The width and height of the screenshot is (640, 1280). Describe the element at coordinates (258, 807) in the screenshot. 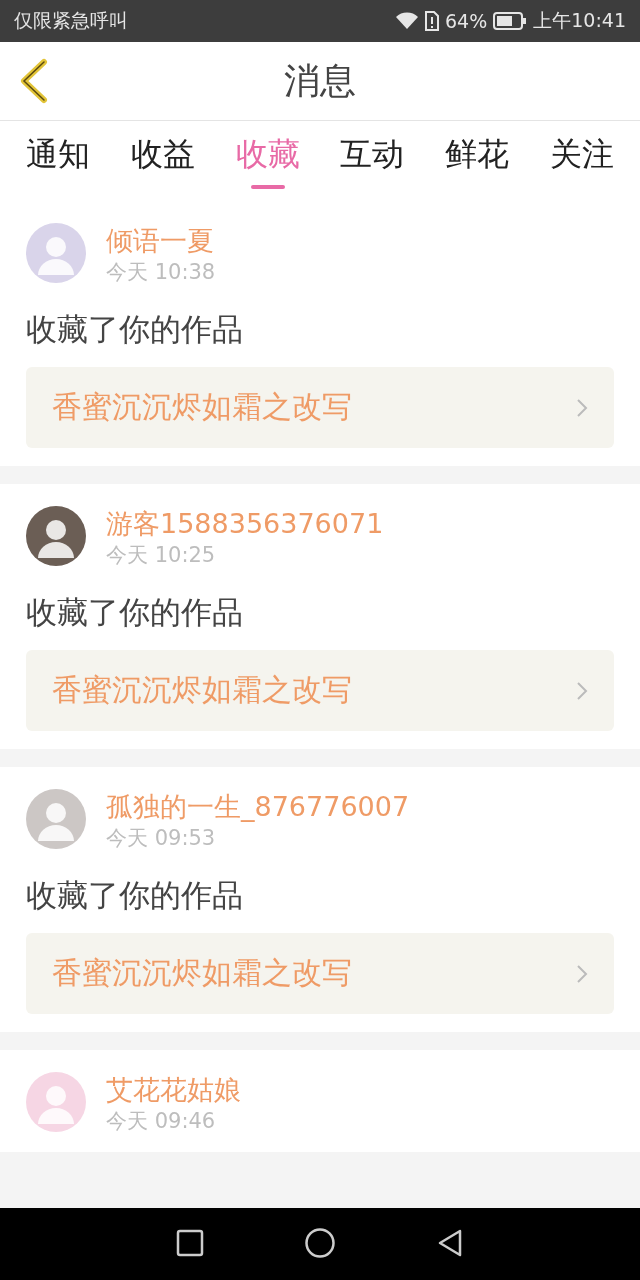

I see `user-name: 孤独的一生_876776007` at that location.